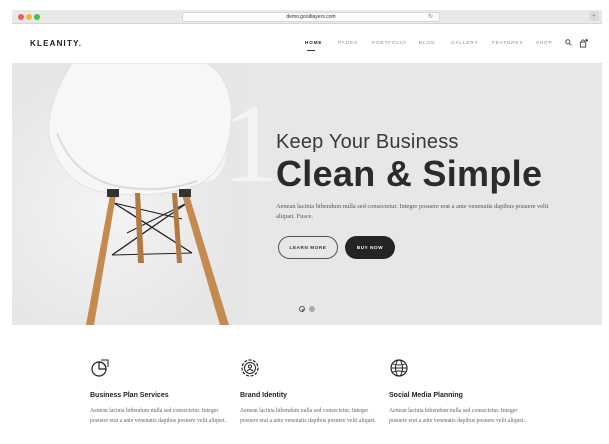 The height and width of the screenshot is (444, 609). What do you see at coordinates (250, 368) in the screenshot?
I see `gear-person-icon` at bounding box center [250, 368].